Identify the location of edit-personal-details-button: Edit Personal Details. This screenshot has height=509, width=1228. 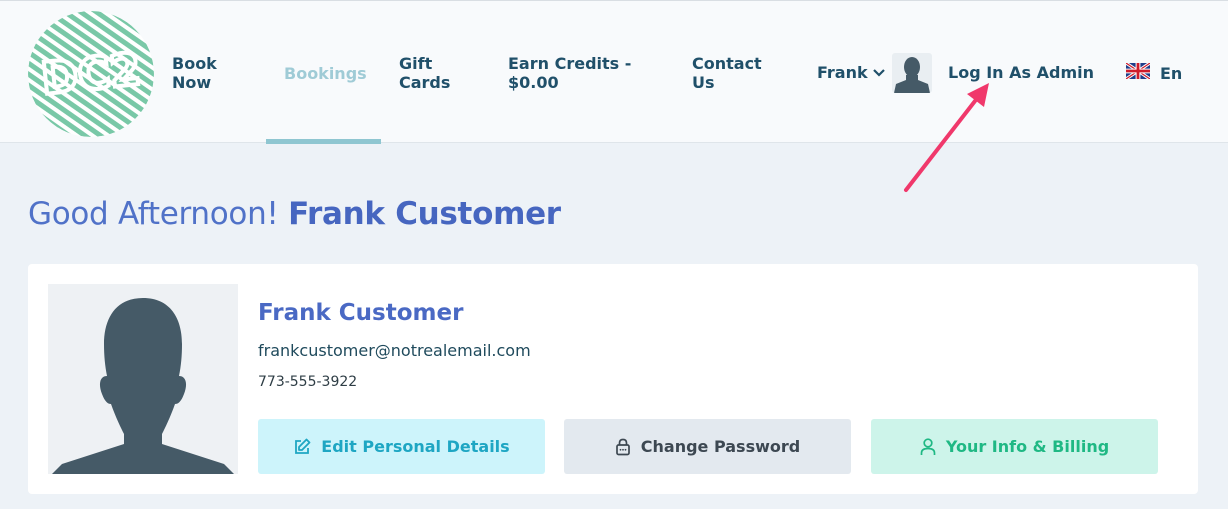
(401, 446).